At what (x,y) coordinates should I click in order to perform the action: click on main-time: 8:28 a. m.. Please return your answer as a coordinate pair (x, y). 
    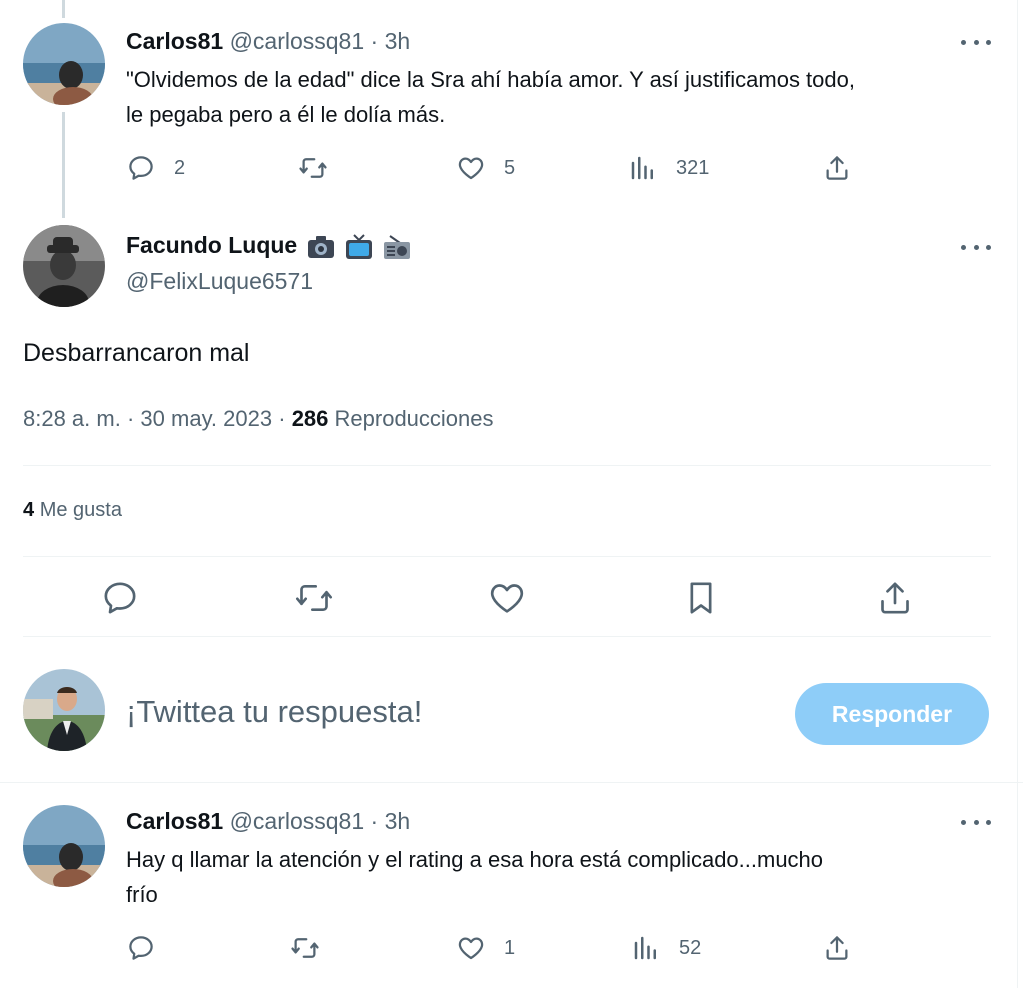
    Looking at the image, I should click on (72, 418).